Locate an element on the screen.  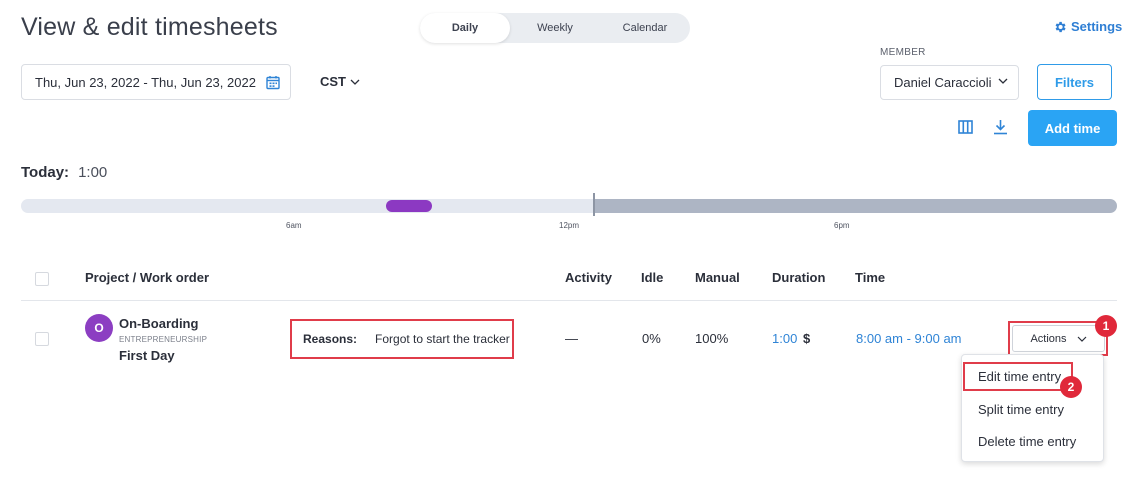
activity-value: — is located at coordinates (571, 338).